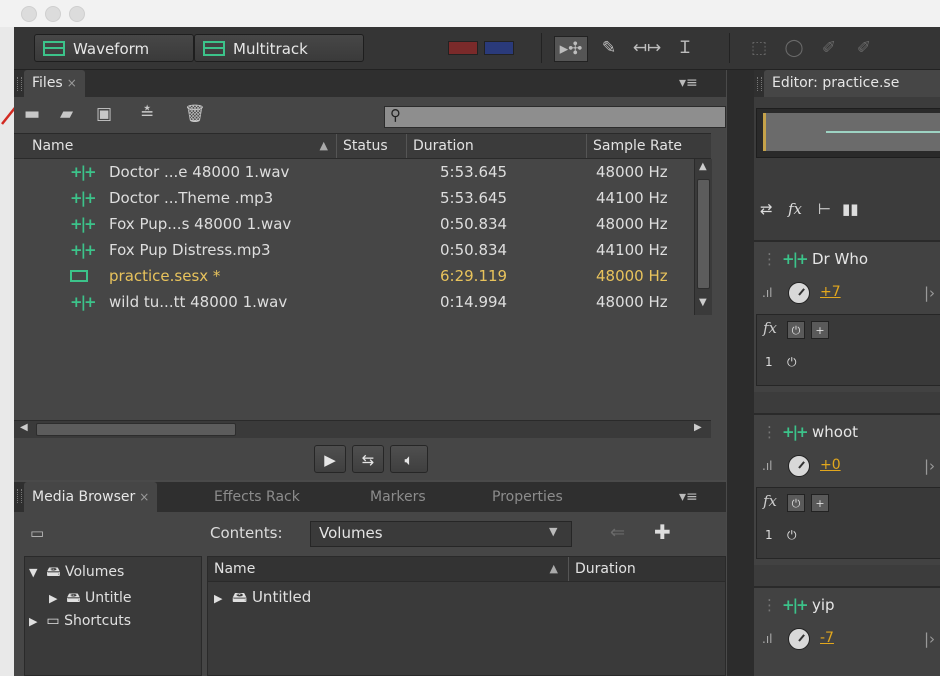 The width and height of the screenshot is (940, 676). I want to click on play-button: ▶, so click(330, 459).